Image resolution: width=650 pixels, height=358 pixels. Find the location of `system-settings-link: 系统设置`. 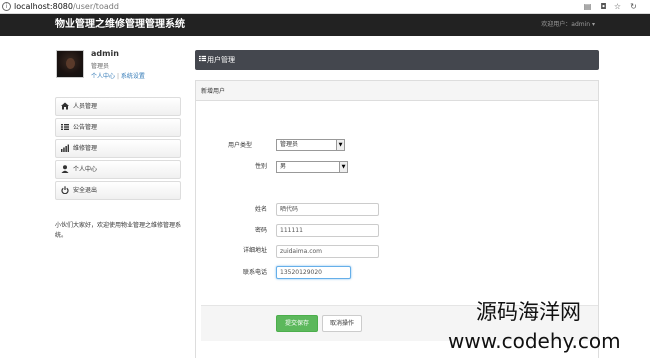

system-settings-link: 系统设置 is located at coordinates (133, 76).